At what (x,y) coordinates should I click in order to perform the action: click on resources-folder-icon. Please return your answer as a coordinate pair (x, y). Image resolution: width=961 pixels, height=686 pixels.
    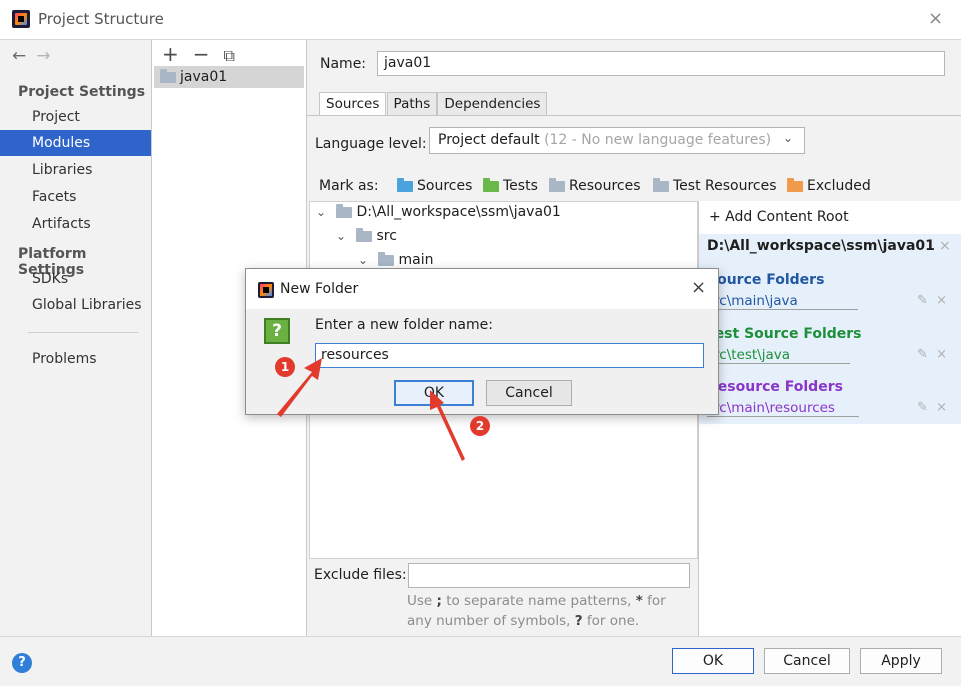
    Looking at the image, I should click on (557, 184).